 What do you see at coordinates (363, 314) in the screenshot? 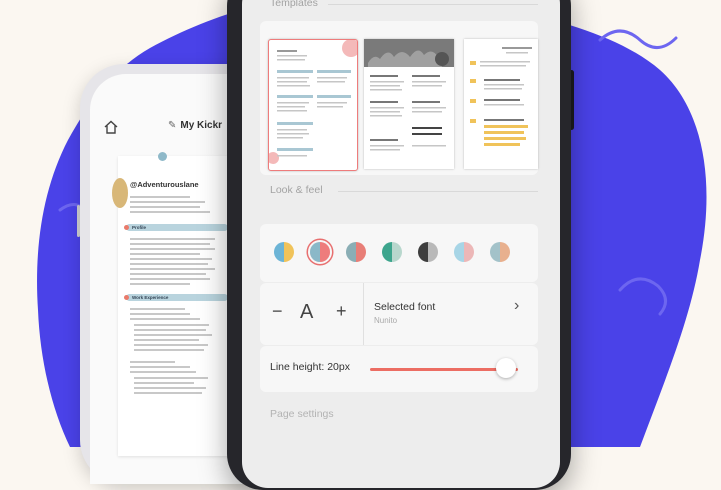
I see `font-card-divider` at bounding box center [363, 314].